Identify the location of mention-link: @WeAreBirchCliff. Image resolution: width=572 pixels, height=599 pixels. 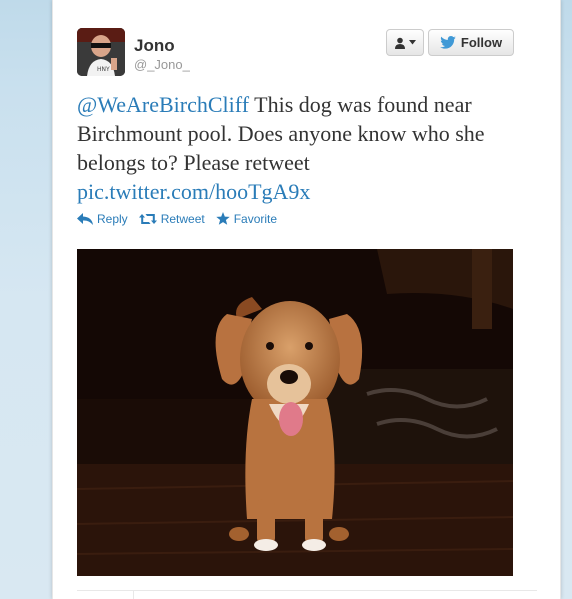
(163, 104).